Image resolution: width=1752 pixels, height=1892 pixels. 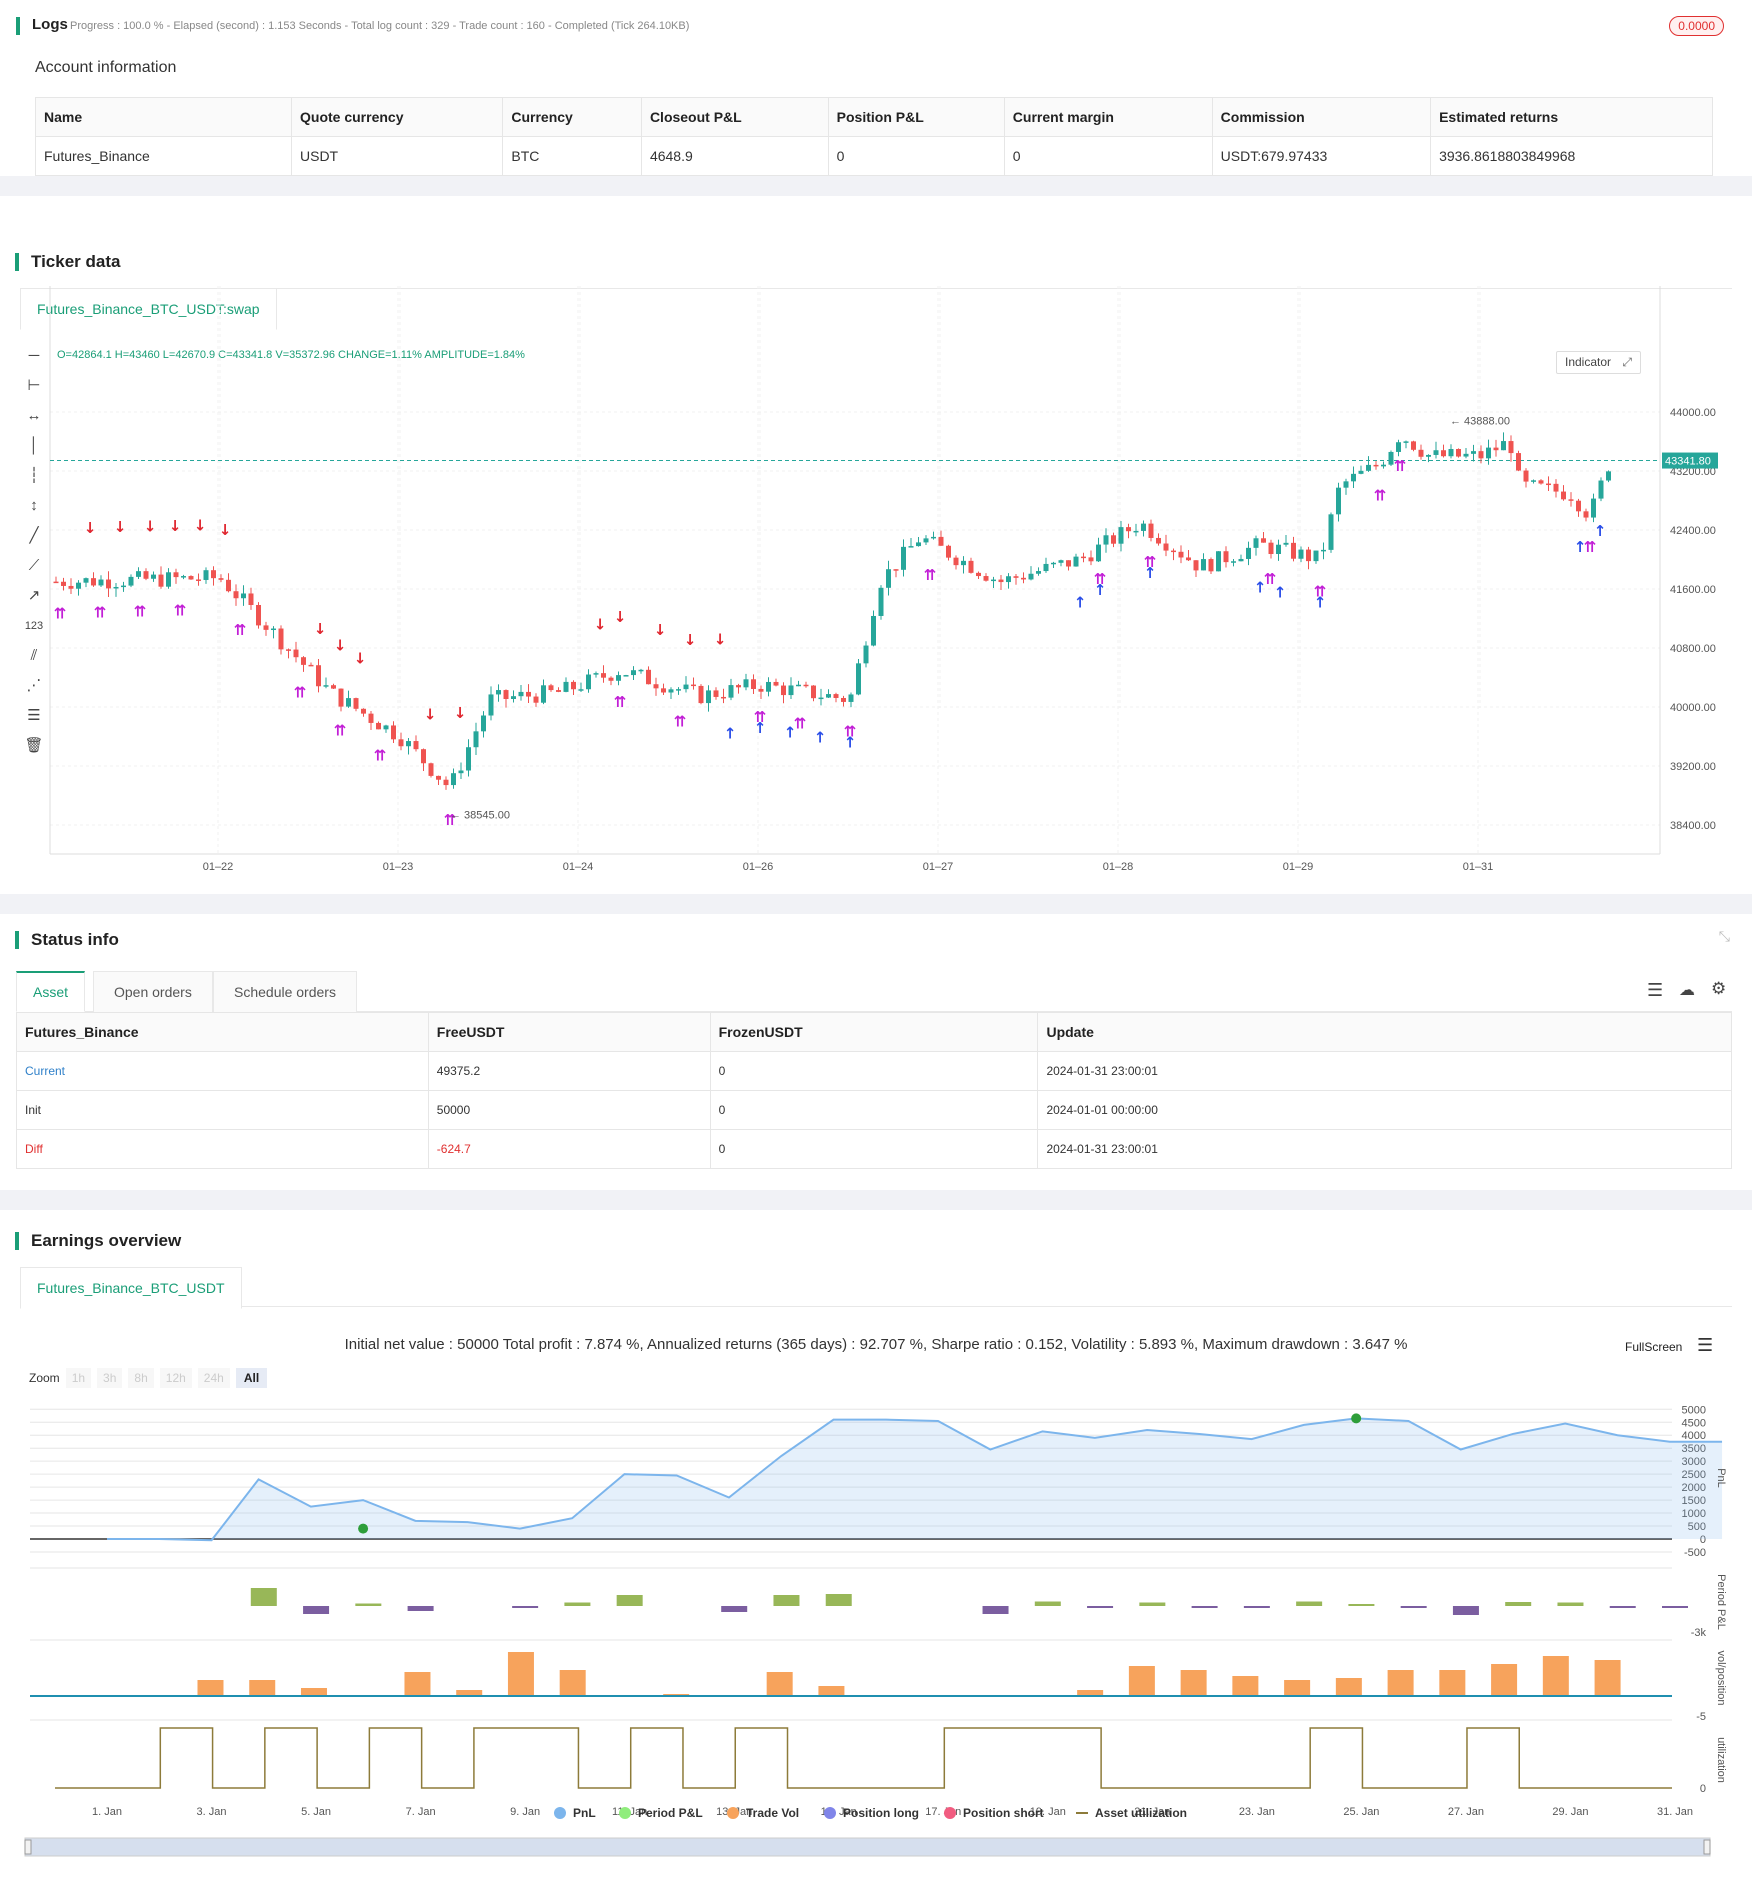 I want to click on util-tick-label: 0, so click(x=1703, y=1789).